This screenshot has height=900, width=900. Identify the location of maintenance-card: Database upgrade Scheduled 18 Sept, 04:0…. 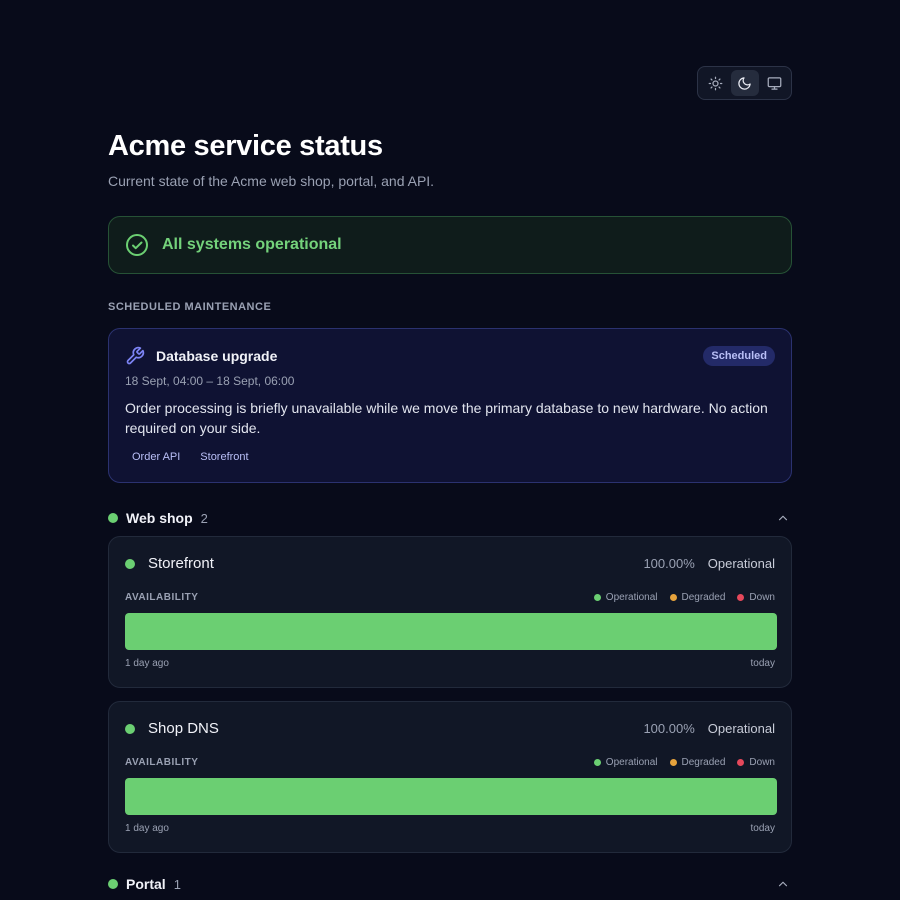
(450, 405).